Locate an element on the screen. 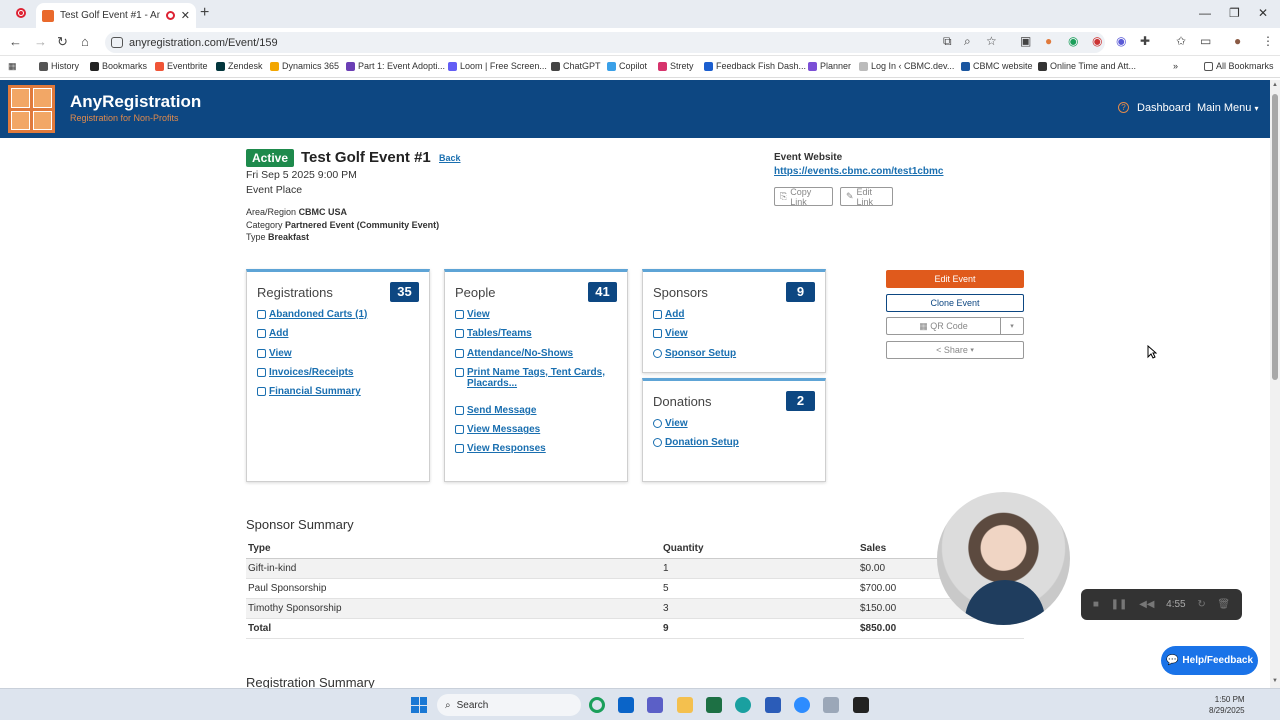  pause-icon: ❚❚ is located at coordinates (1119, 604).